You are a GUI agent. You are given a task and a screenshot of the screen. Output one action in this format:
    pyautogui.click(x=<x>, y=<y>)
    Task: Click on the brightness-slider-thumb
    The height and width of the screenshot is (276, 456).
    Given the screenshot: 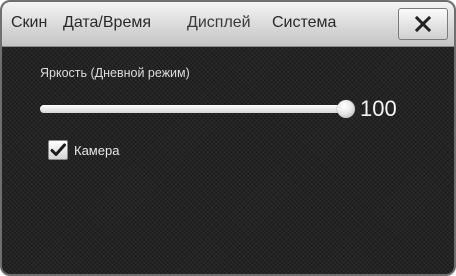 What is the action you would take?
    pyautogui.click(x=346, y=109)
    